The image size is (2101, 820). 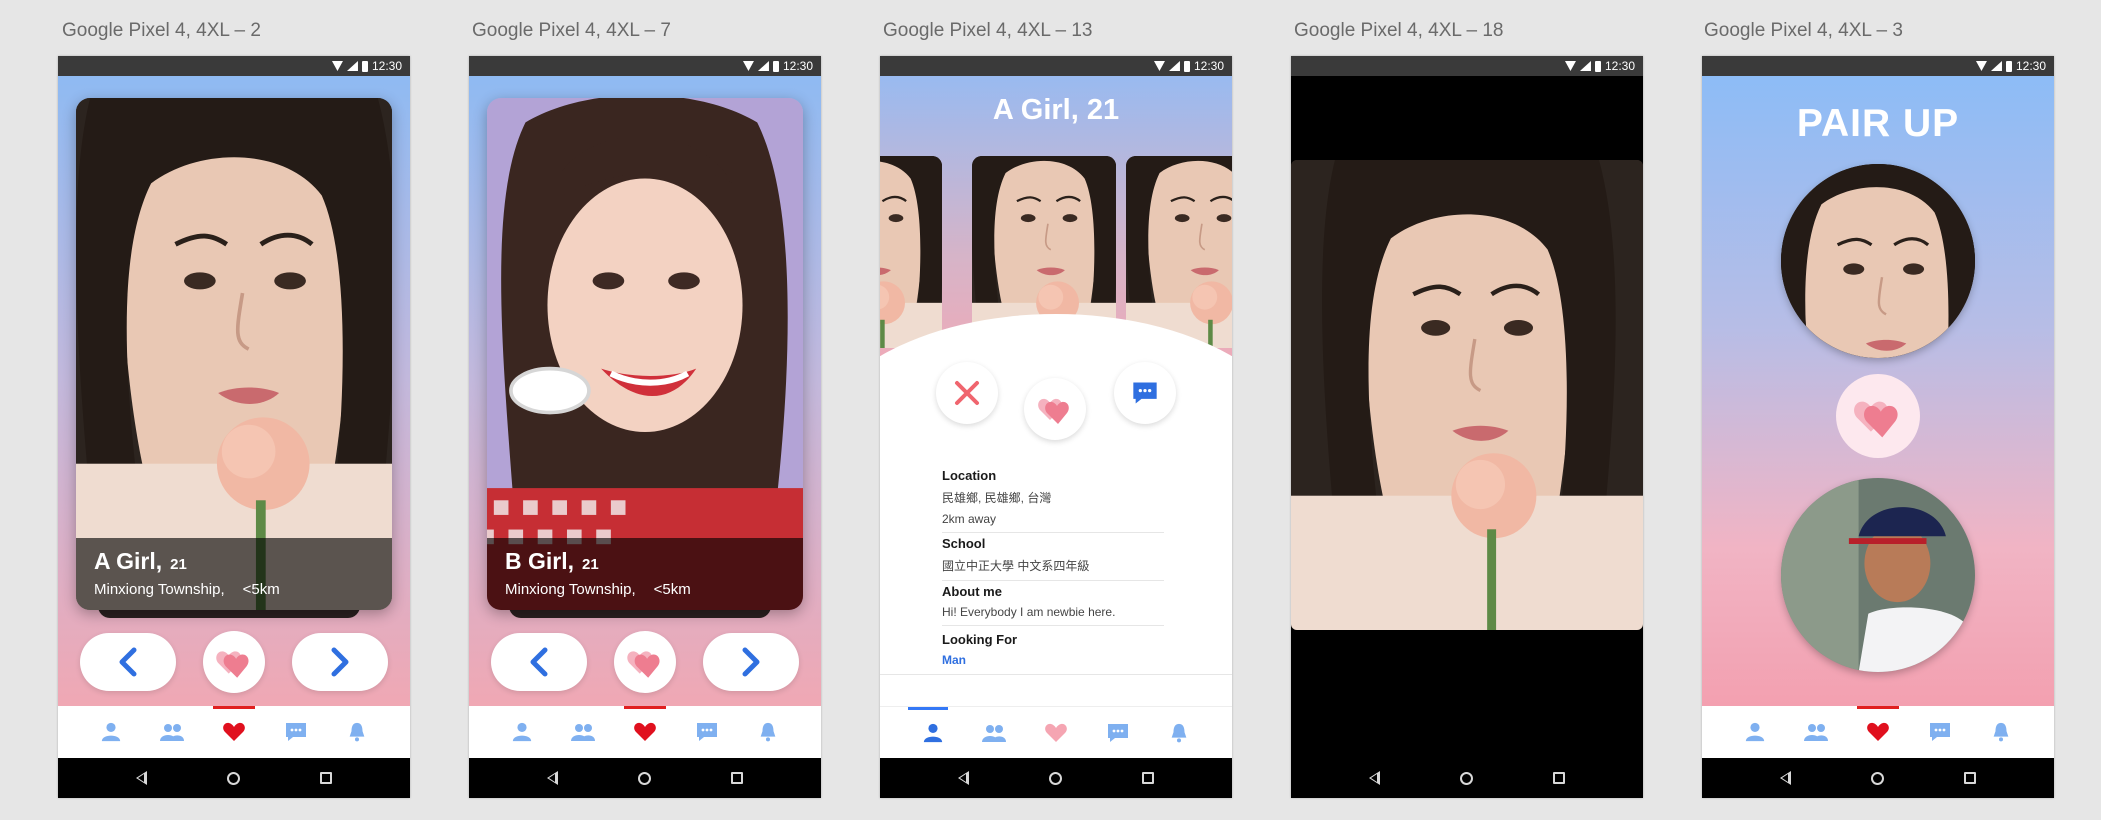 What do you see at coordinates (234, 574) in the screenshot?
I see `card-info: A Girl, 21 Minxiong Township, <5km` at bounding box center [234, 574].